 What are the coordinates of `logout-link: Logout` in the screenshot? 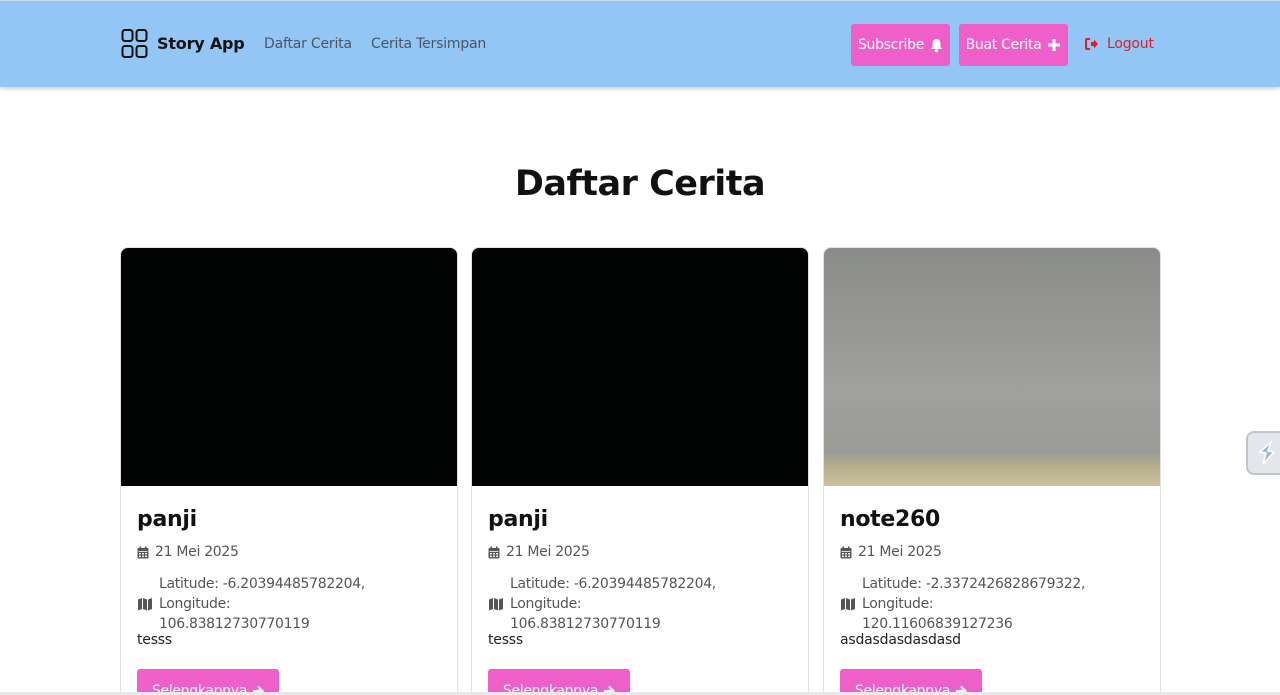 It's located at (1119, 44).